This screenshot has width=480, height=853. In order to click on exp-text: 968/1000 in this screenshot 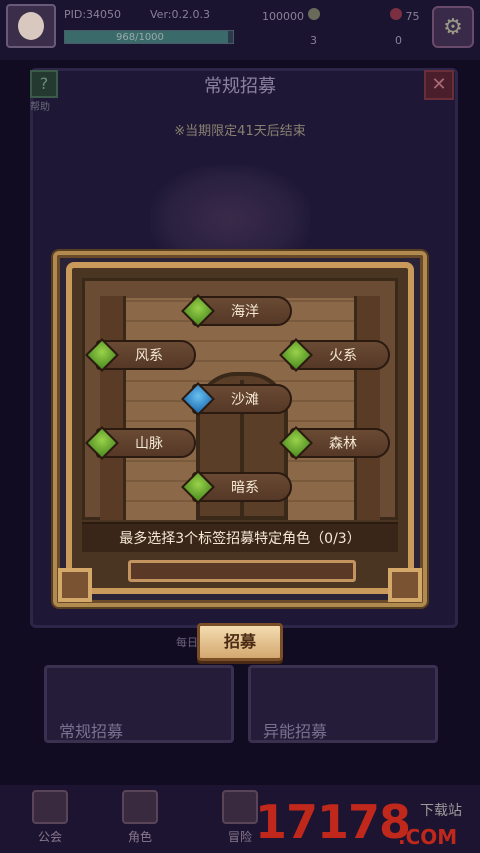, I will do `click(140, 37)`.